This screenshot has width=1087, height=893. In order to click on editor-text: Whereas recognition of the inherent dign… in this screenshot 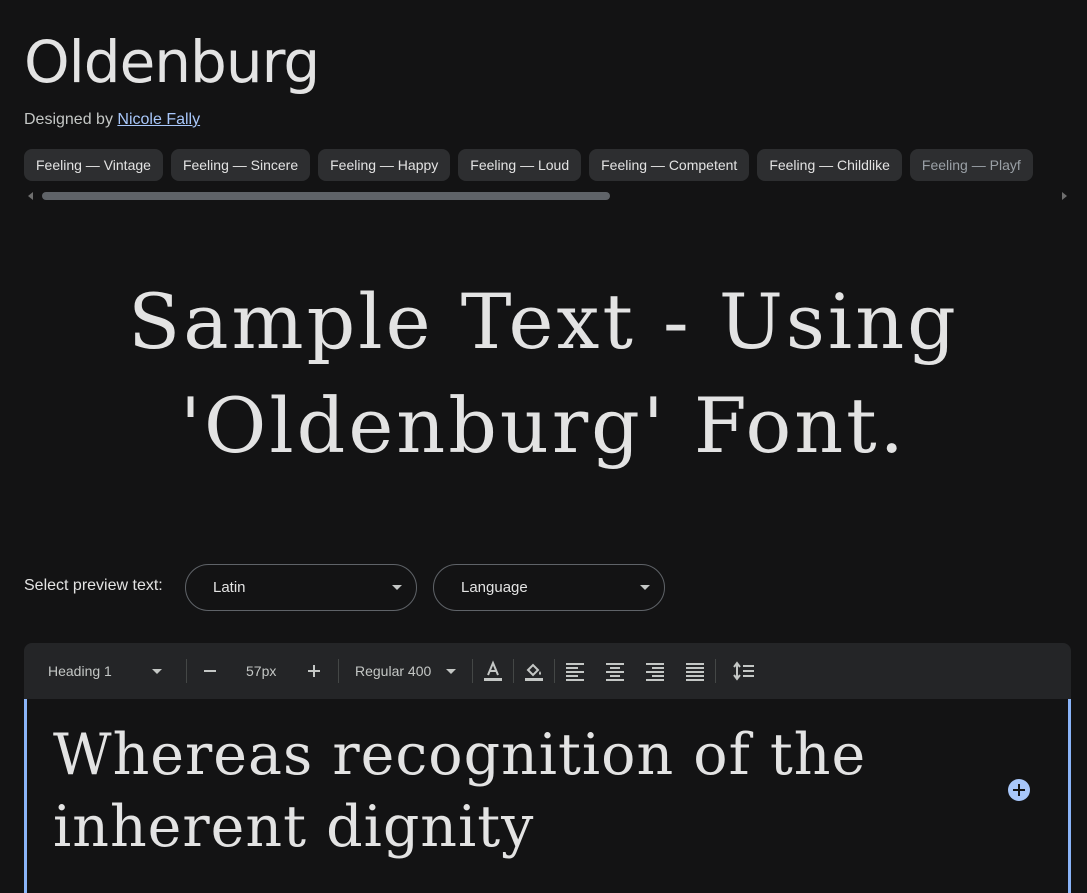, I will do `click(503, 791)`.